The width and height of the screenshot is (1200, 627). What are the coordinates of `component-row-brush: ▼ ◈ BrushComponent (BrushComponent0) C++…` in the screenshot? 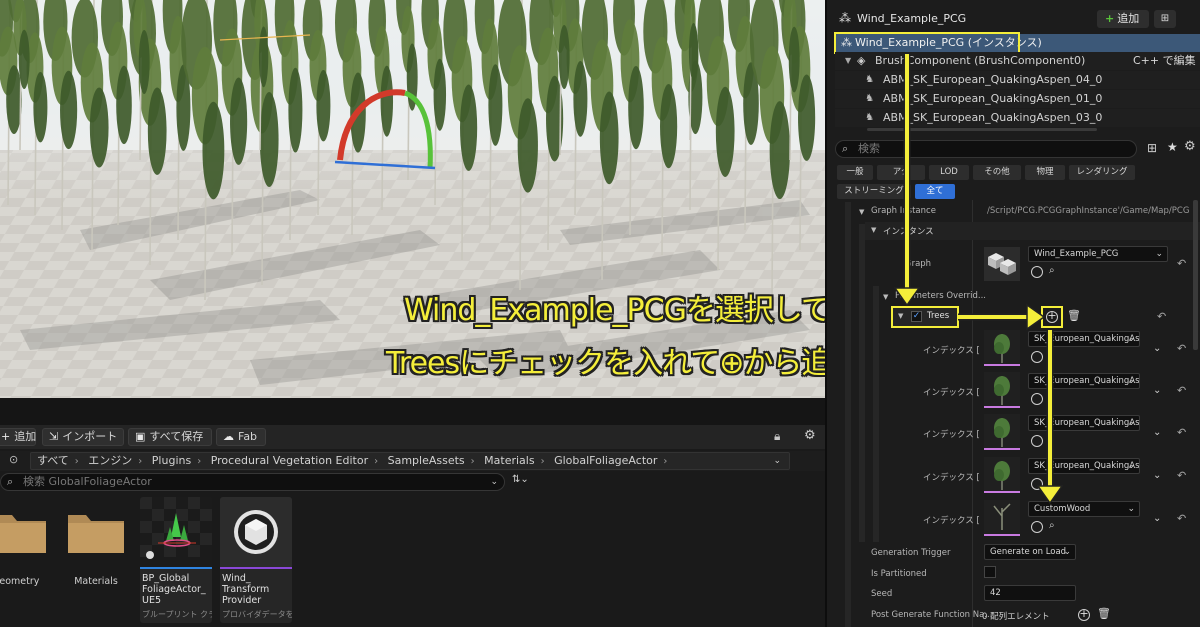 It's located at (1017, 61).